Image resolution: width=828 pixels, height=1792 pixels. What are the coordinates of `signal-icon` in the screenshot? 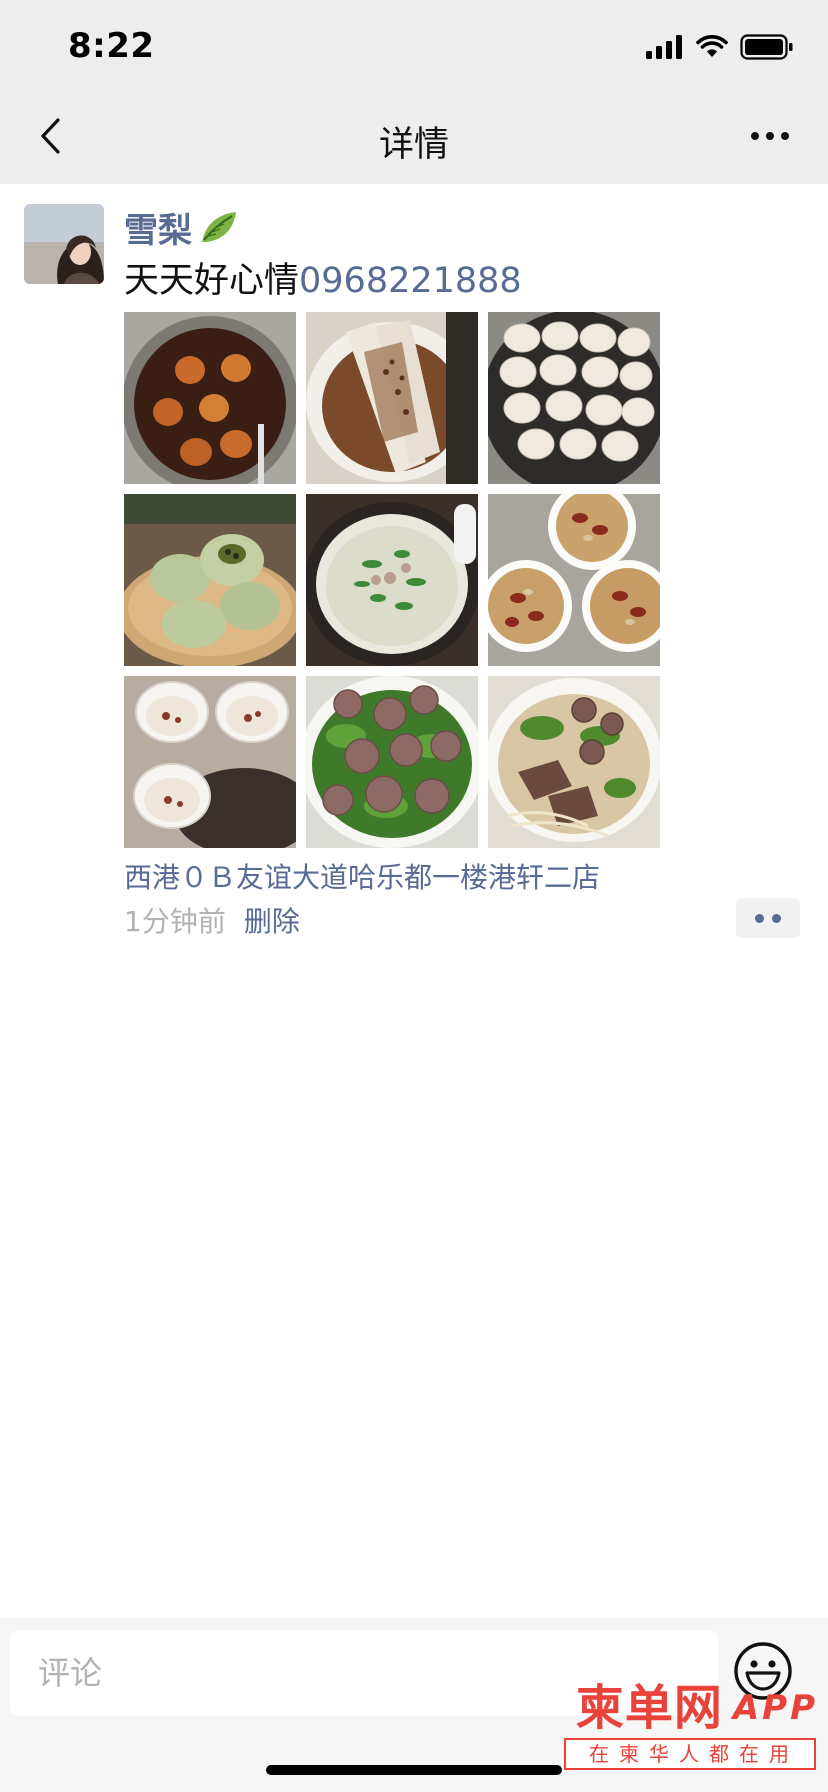 It's located at (664, 47).